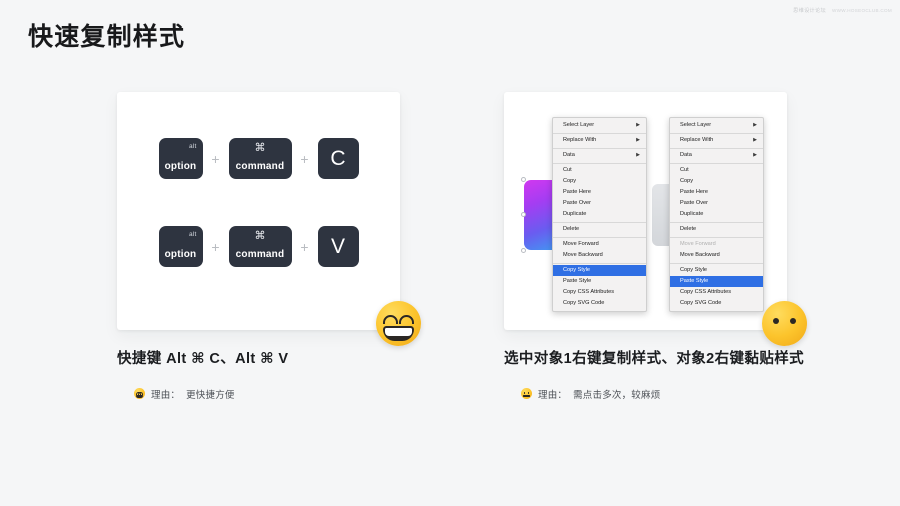  Describe the element at coordinates (180, 166) in the screenshot. I see `key-option-label: option` at that location.